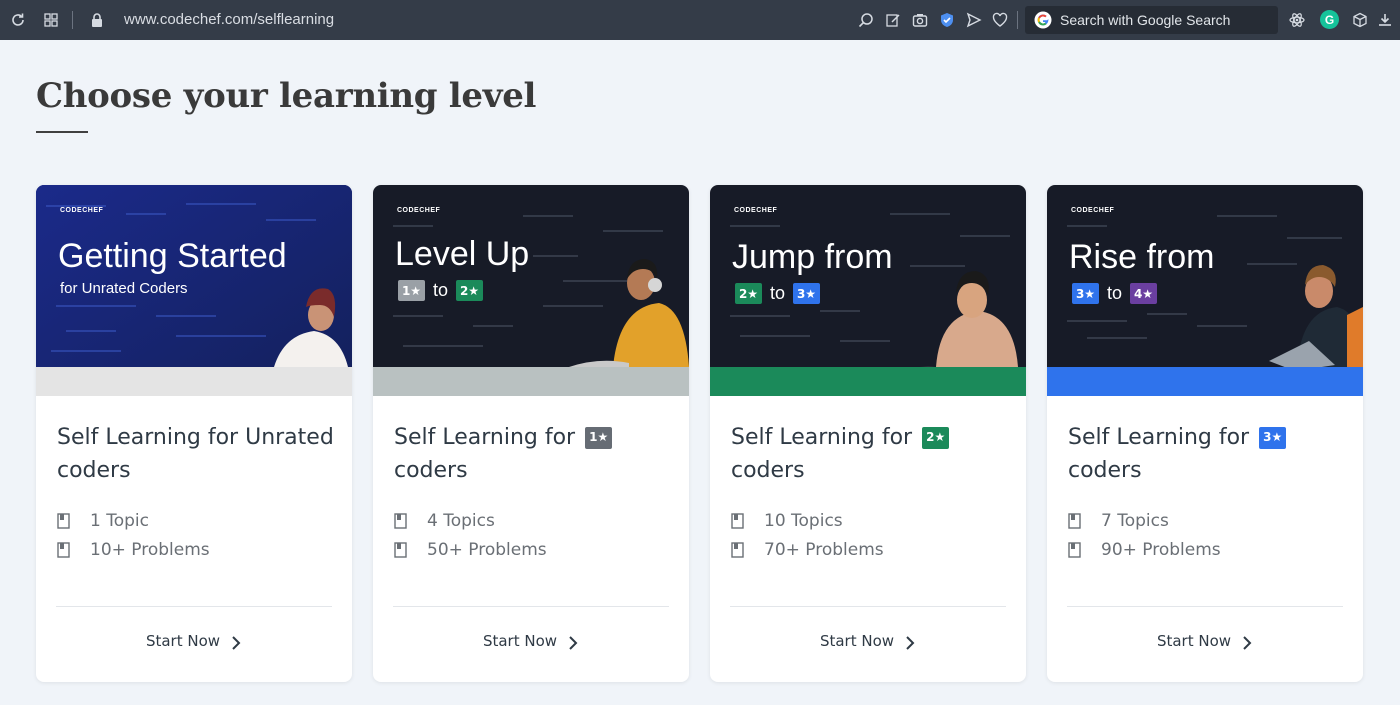 This screenshot has width=1400, height=705. What do you see at coordinates (1085, 293) in the screenshot?
I see `from-star-badge: 3★` at bounding box center [1085, 293].